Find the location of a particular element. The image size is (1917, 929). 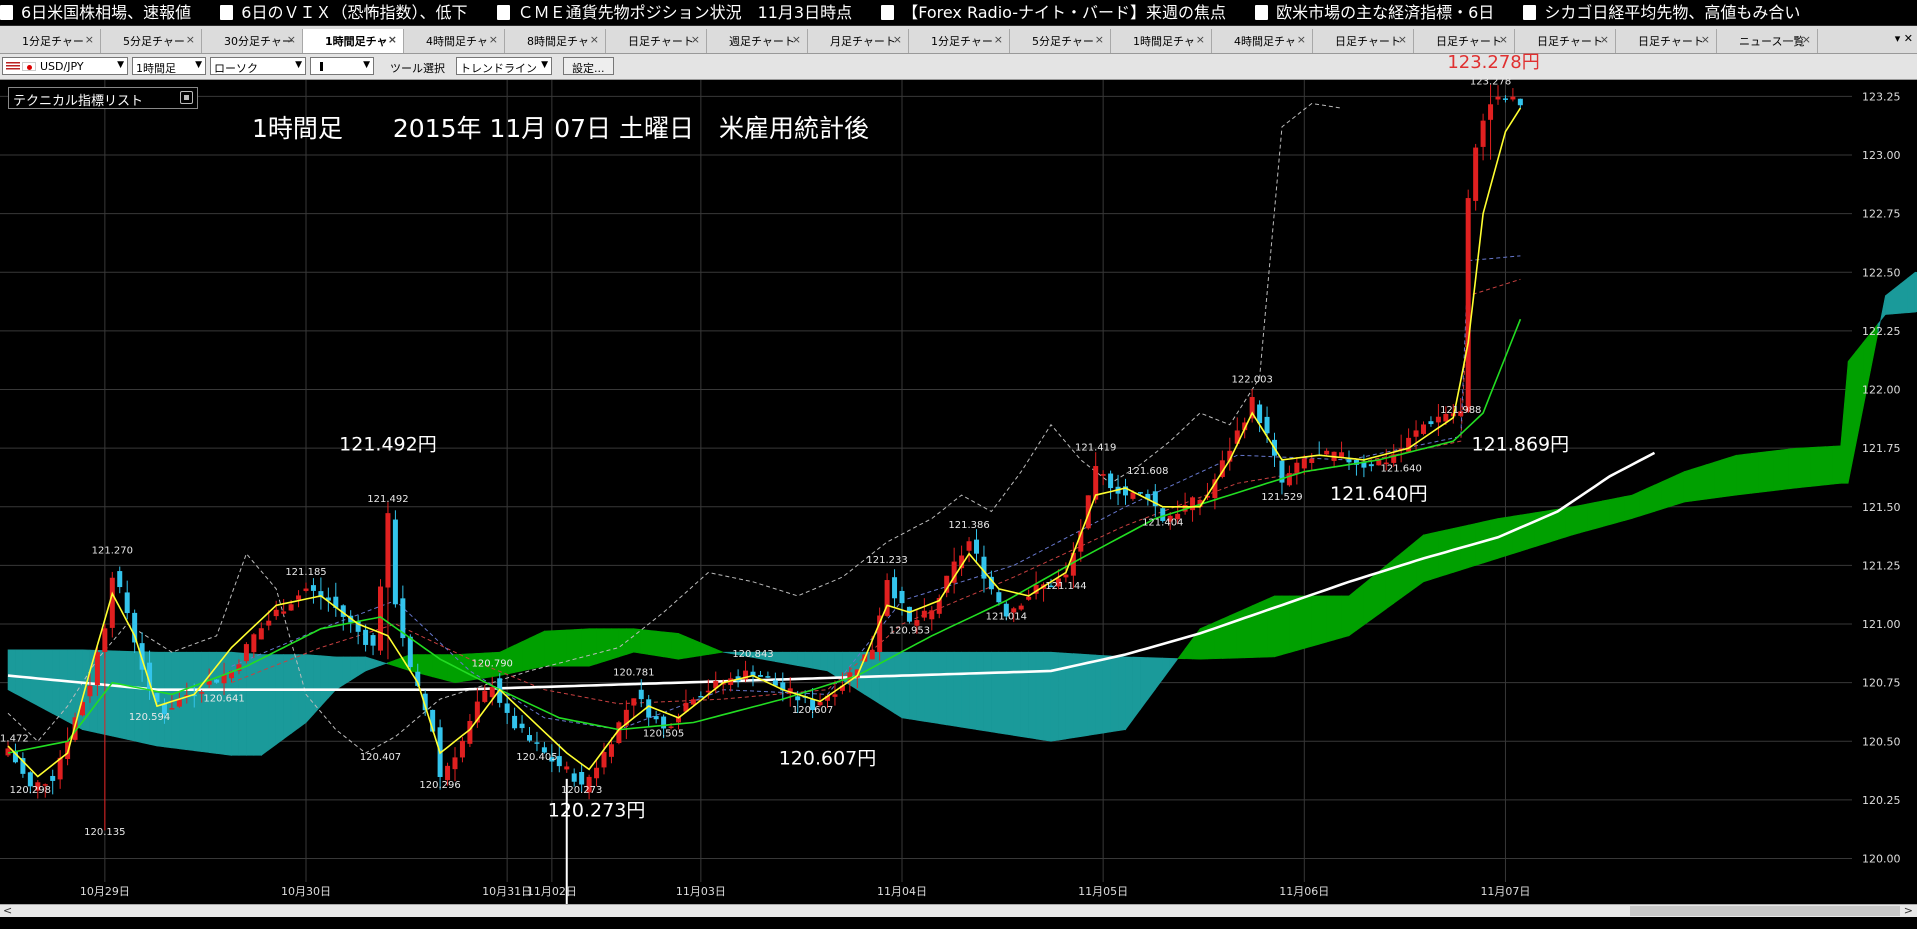

chart-tab: ニュース一覧 × is located at coordinates (1767, 41).